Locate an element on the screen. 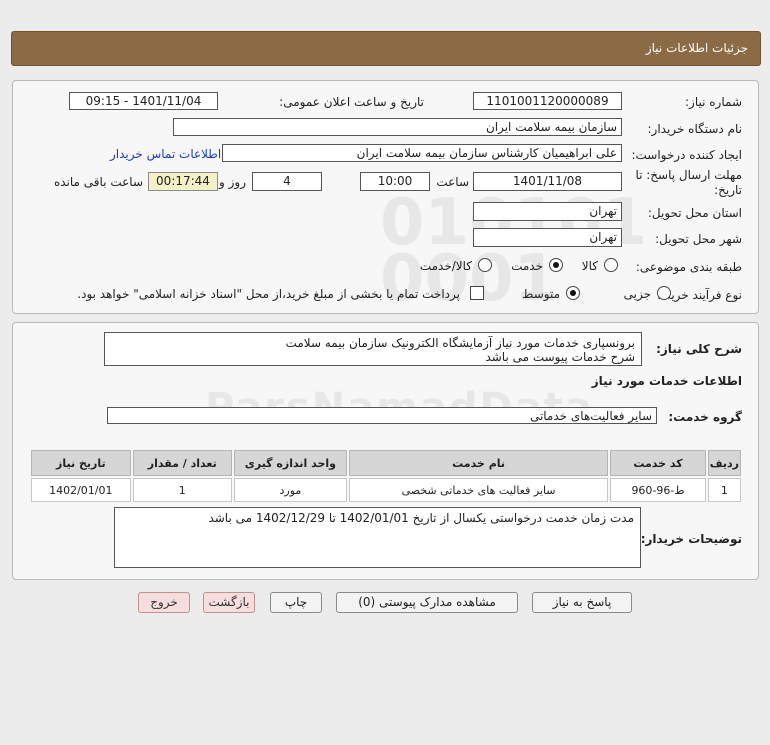 Image resolution: width=770 pixels, height=745 pixels. process-radio-medium is located at coordinates (573, 293).